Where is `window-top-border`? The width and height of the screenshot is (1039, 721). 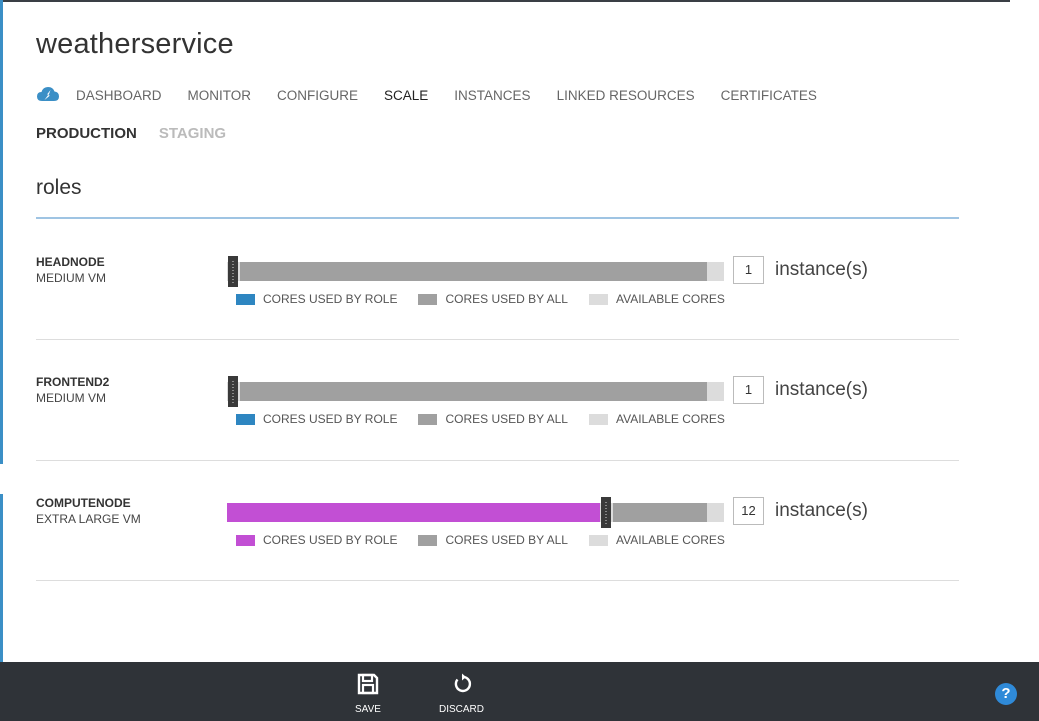
window-top-border is located at coordinates (505, 1).